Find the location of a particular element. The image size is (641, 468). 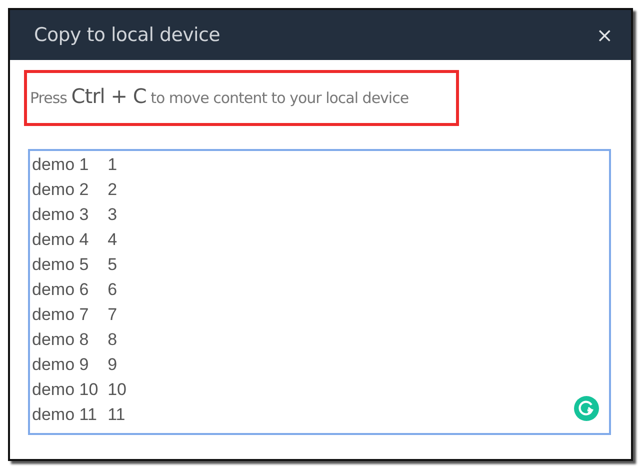

dialog-title: Copy to local device is located at coordinates (127, 35).